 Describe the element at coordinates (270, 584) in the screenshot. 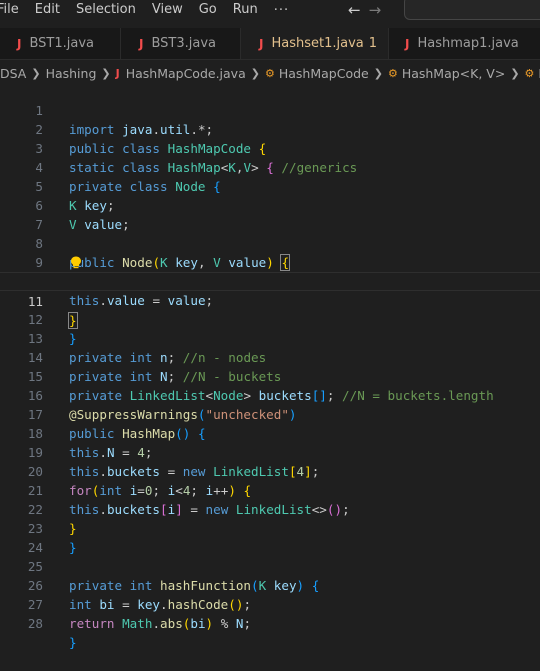

I see `code-line: 26 int bi = key.hashCode();` at that location.